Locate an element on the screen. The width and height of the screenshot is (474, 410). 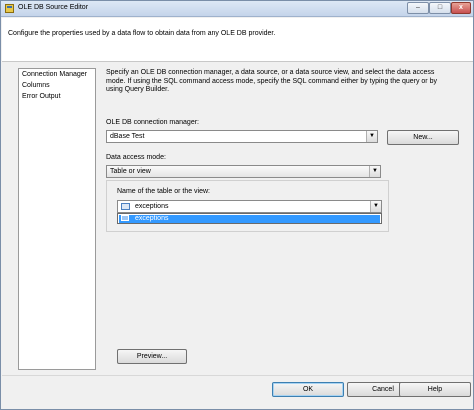
connection-manager-combo: dBase Test ▼ is located at coordinates (242, 136).